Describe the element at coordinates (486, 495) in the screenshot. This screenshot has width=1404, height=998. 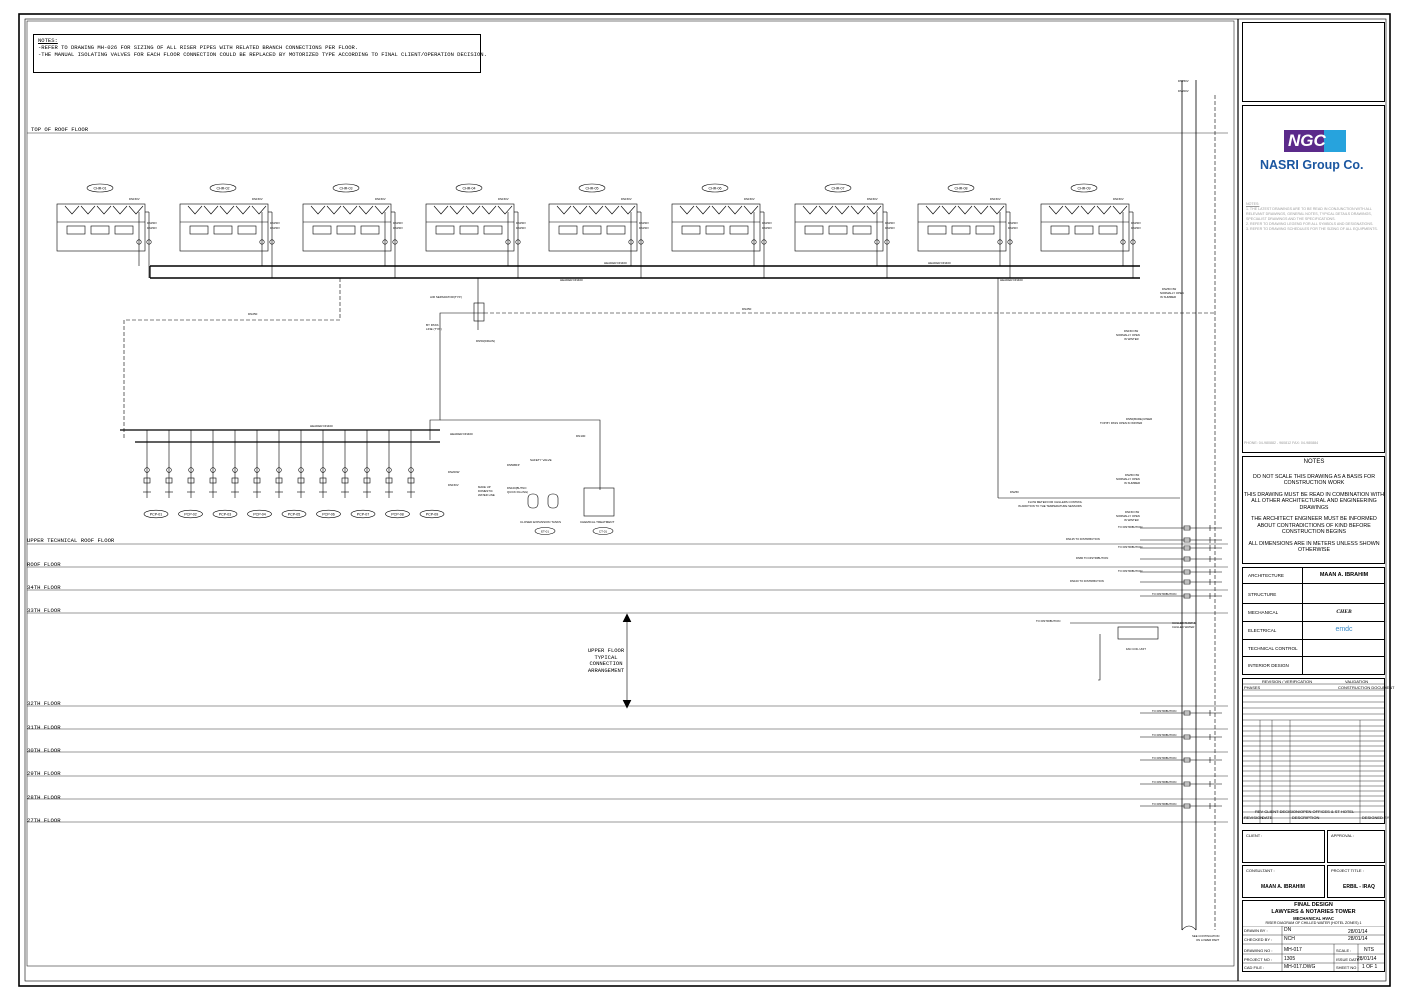
I see `makeup-label: WATER LINE` at that location.